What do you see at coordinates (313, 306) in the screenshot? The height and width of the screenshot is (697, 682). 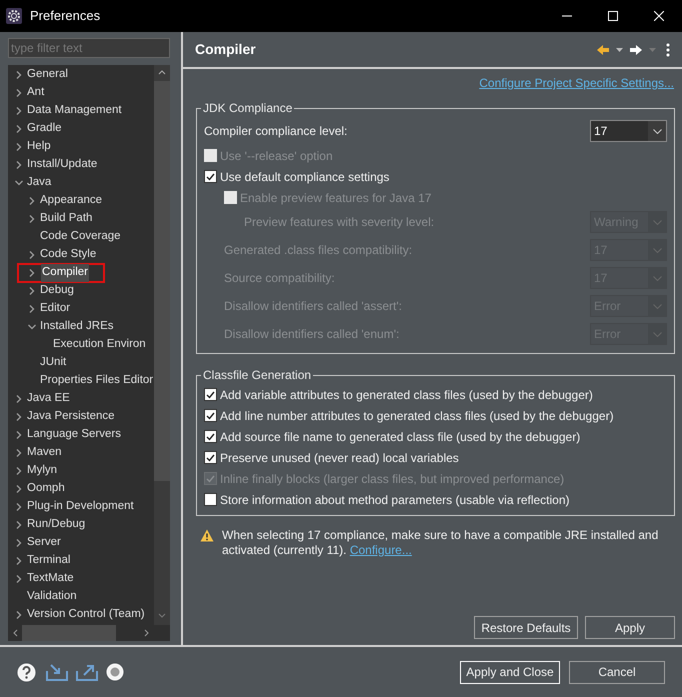 I see `field-label: Disallow identifiers called 'assert':` at bounding box center [313, 306].